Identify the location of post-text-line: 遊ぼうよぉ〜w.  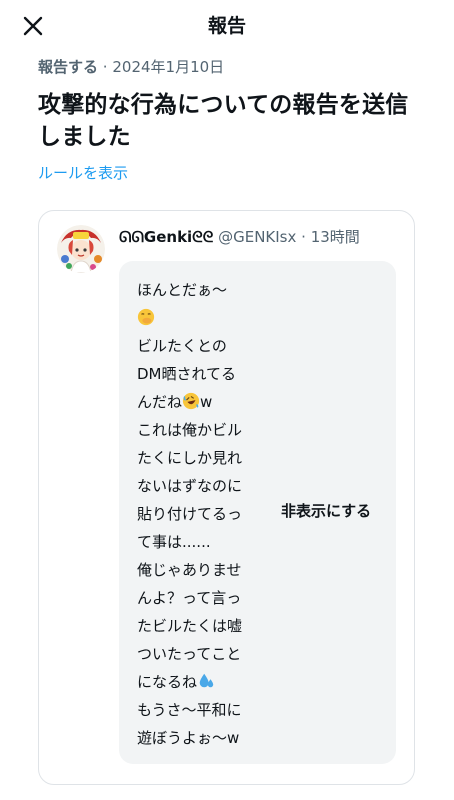
(188, 738).